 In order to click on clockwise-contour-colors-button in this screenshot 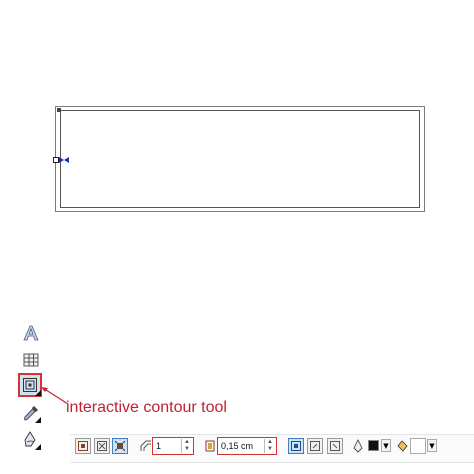, I will do `click(315, 446)`.